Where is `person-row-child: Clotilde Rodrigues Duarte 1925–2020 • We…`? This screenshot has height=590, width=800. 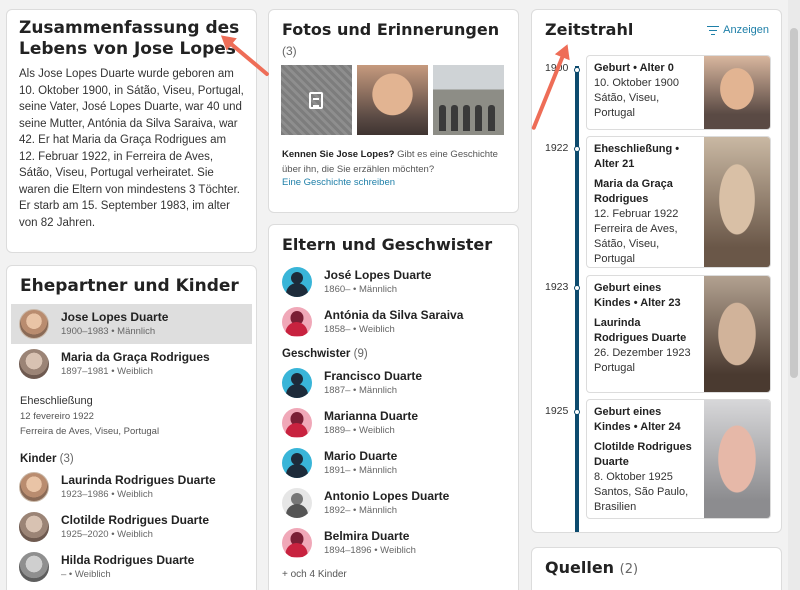 person-row-child: Clotilde Rodrigues Duarte 1925–2020 • We… is located at coordinates (131, 527).